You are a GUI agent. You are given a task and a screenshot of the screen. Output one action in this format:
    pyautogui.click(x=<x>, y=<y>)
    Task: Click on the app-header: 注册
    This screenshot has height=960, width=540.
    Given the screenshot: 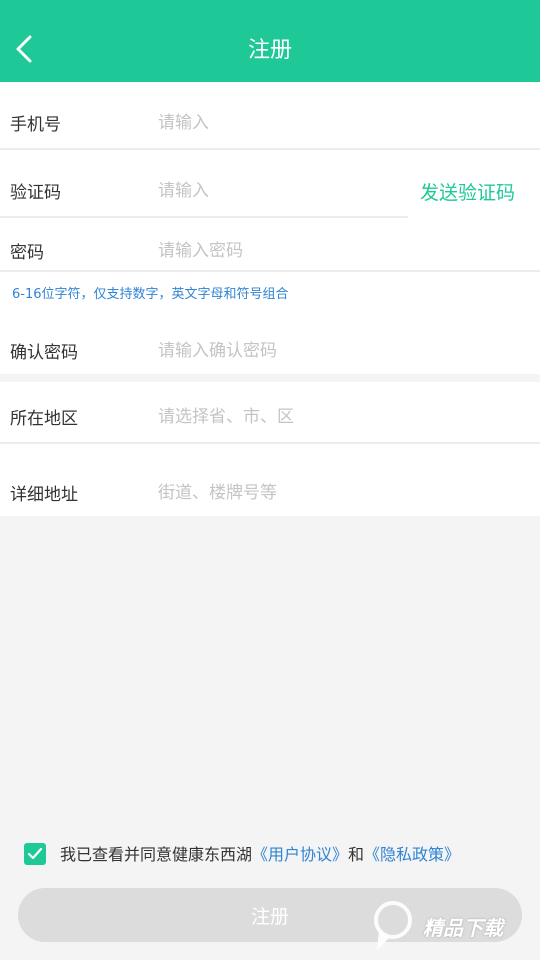 What is the action you would take?
    pyautogui.click(x=270, y=41)
    